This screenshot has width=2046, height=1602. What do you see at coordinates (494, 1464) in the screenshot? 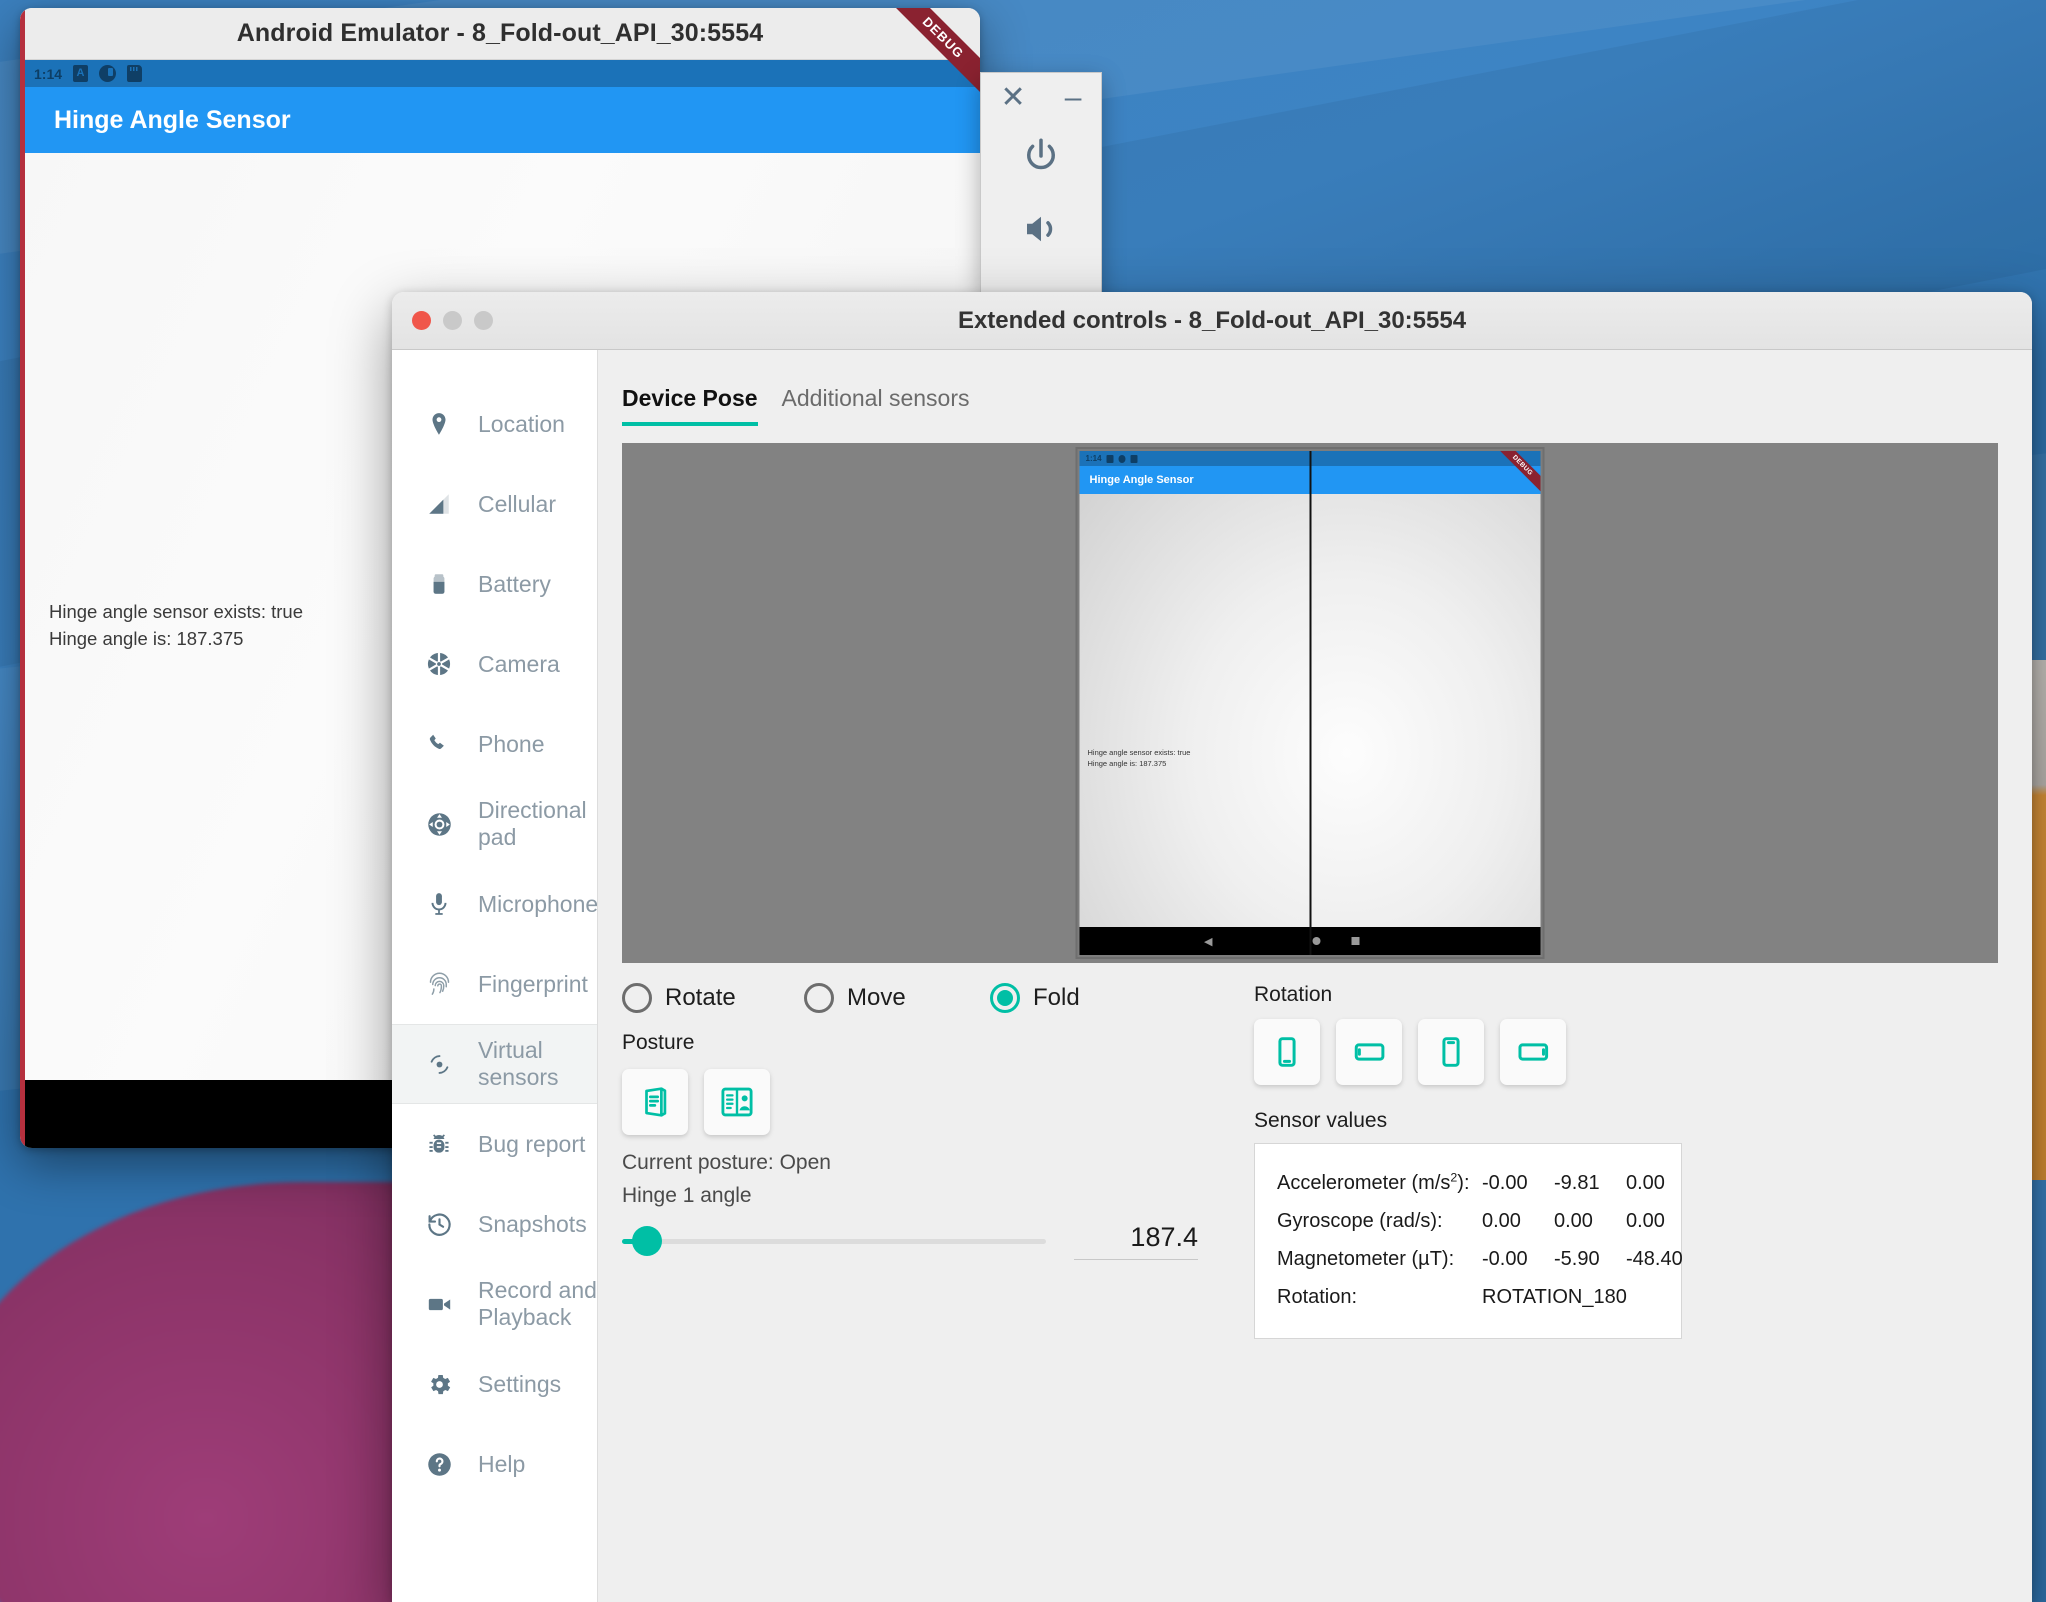
I see `sidebar-item-help: Help` at bounding box center [494, 1464].